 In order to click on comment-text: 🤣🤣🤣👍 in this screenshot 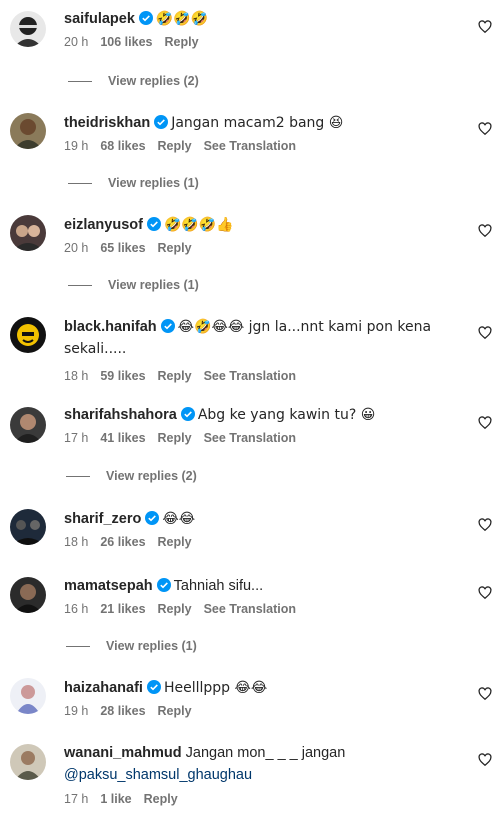, I will do `click(198, 225)`.